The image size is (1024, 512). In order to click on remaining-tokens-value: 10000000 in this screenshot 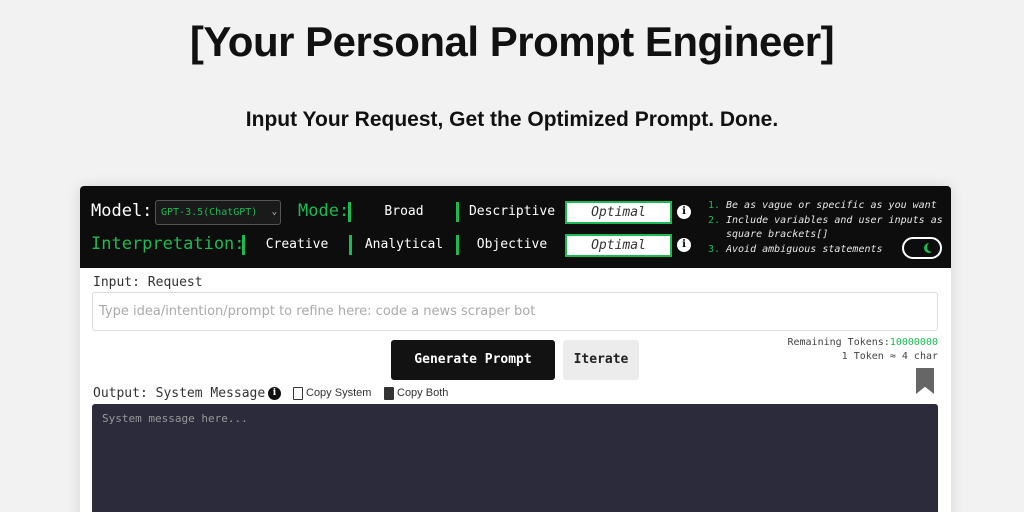, I will do `click(913, 342)`.